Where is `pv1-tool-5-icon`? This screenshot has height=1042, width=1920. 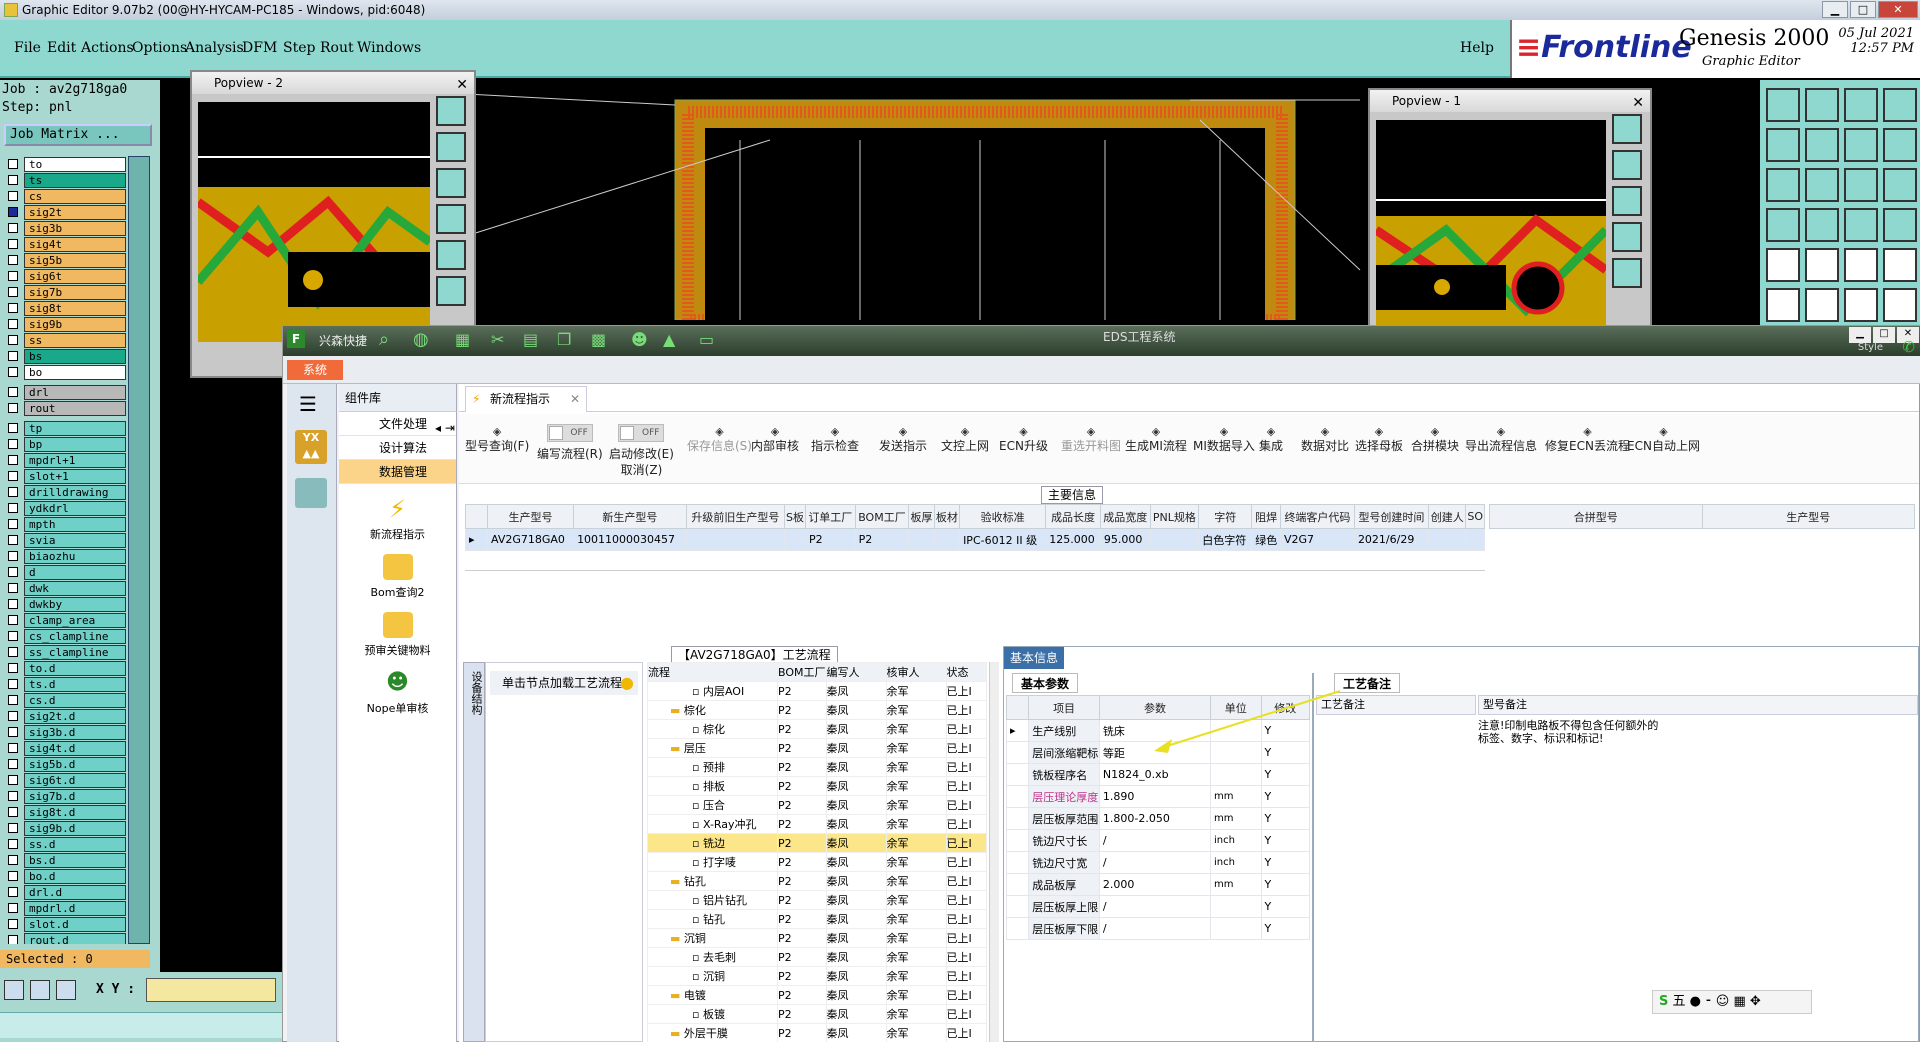 pv1-tool-5-icon is located at coordinates (1627, 273).